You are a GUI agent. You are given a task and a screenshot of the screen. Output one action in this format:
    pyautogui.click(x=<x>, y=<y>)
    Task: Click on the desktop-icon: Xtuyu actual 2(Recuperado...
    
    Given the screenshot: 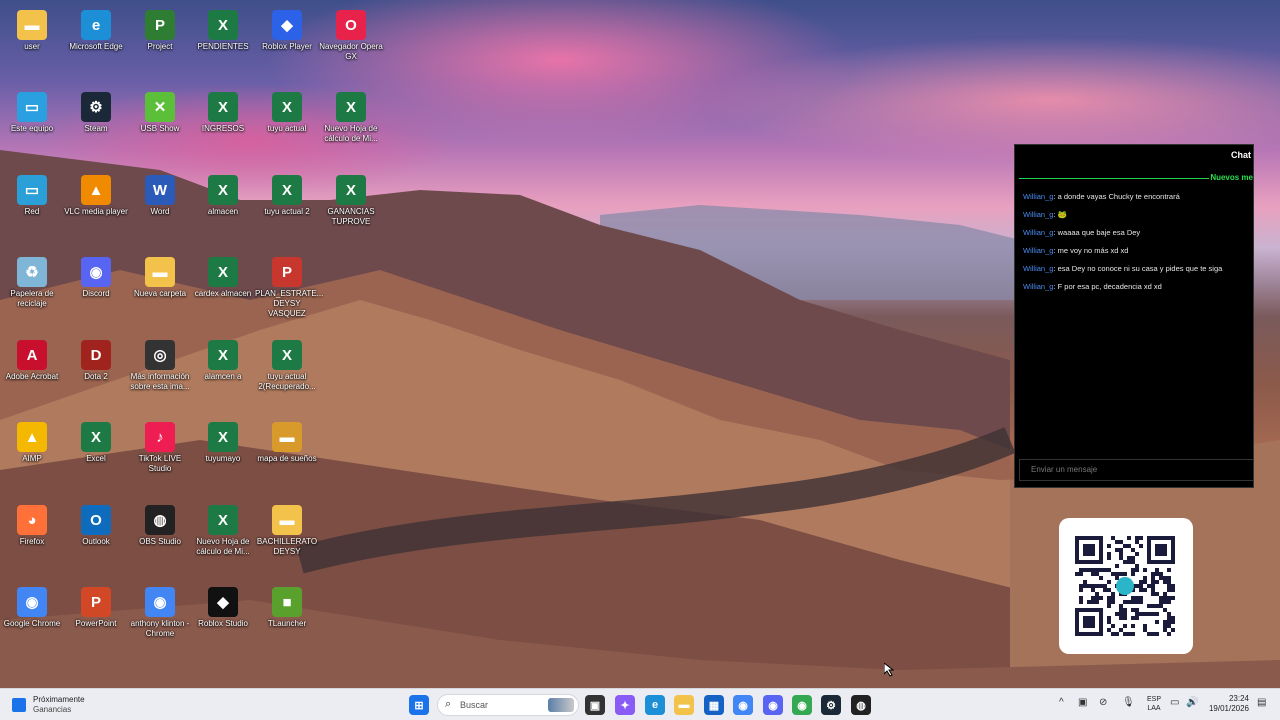 What is the action you would take?
    pyautogui.click(x=287, y=364)
    